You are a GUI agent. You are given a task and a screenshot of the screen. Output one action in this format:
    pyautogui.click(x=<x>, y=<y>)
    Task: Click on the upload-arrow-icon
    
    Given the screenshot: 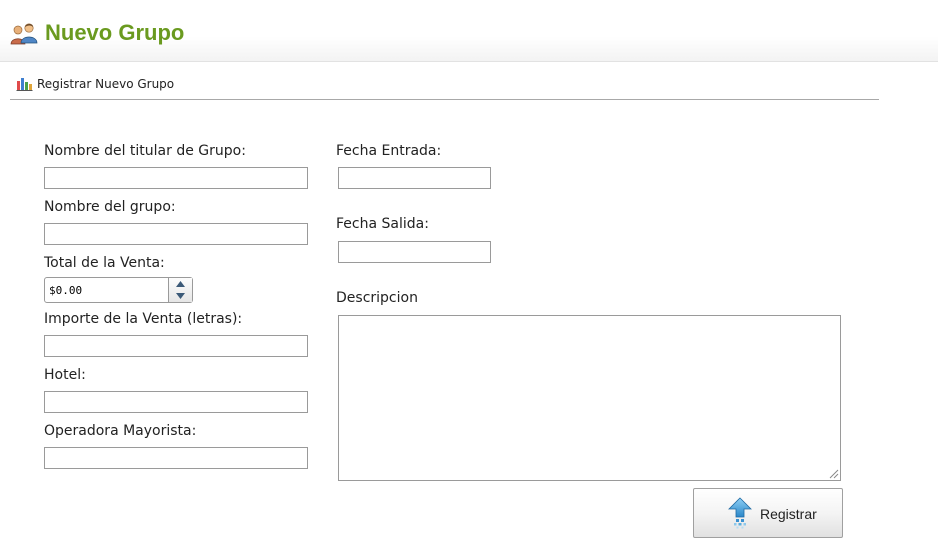 What is the action you would take?
    pyautogui.click(x=740, y=513)
    